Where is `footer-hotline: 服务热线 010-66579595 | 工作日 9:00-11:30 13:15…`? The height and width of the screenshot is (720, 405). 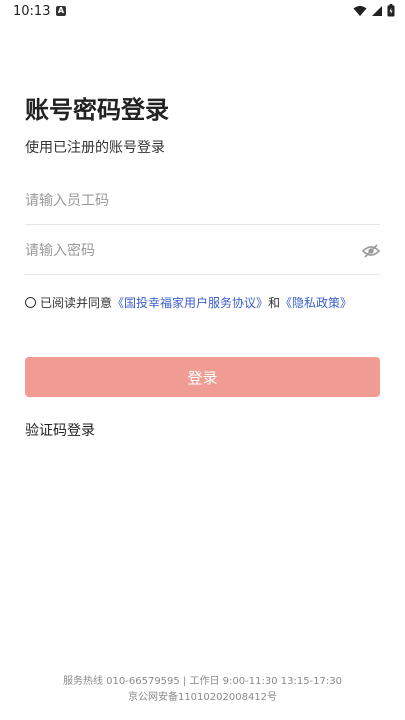 footer-hotline: 服务热线 010-66579595 | 工作日 9:00-11:30 13:15… is located at coordinates (202, 681).